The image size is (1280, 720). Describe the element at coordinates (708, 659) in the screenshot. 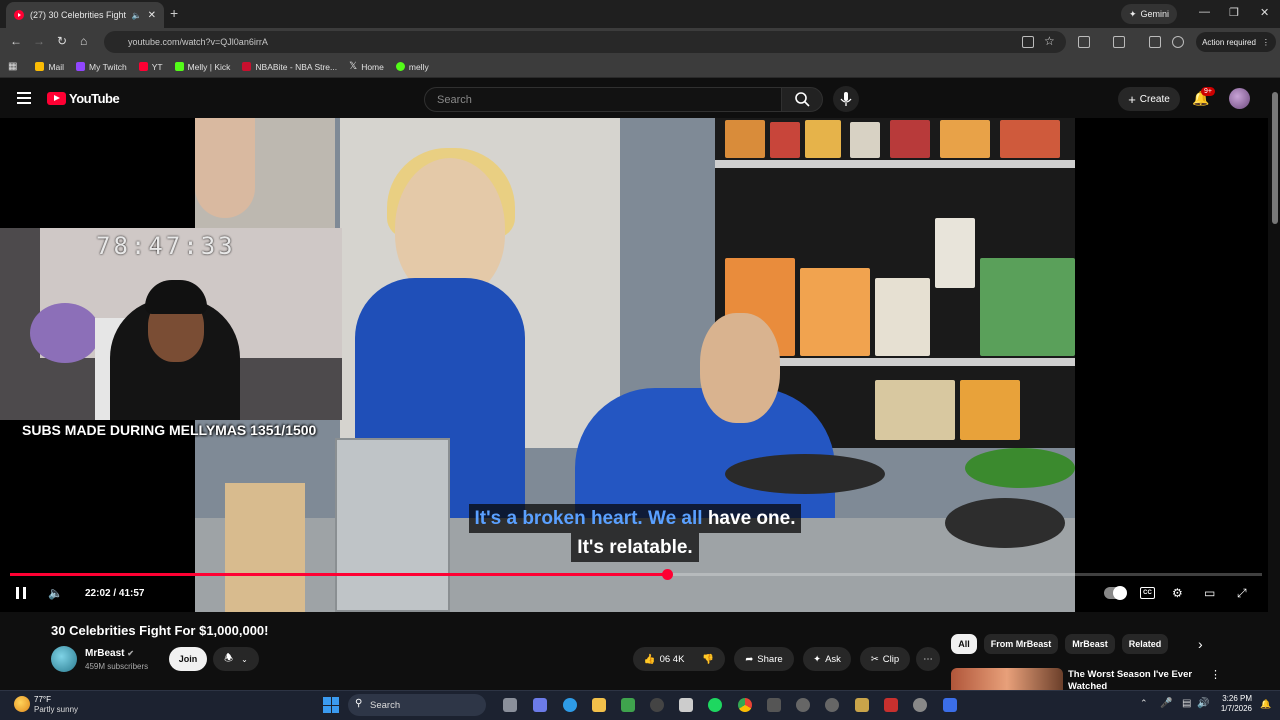

I see `dislike-icon: 👎` at that location.